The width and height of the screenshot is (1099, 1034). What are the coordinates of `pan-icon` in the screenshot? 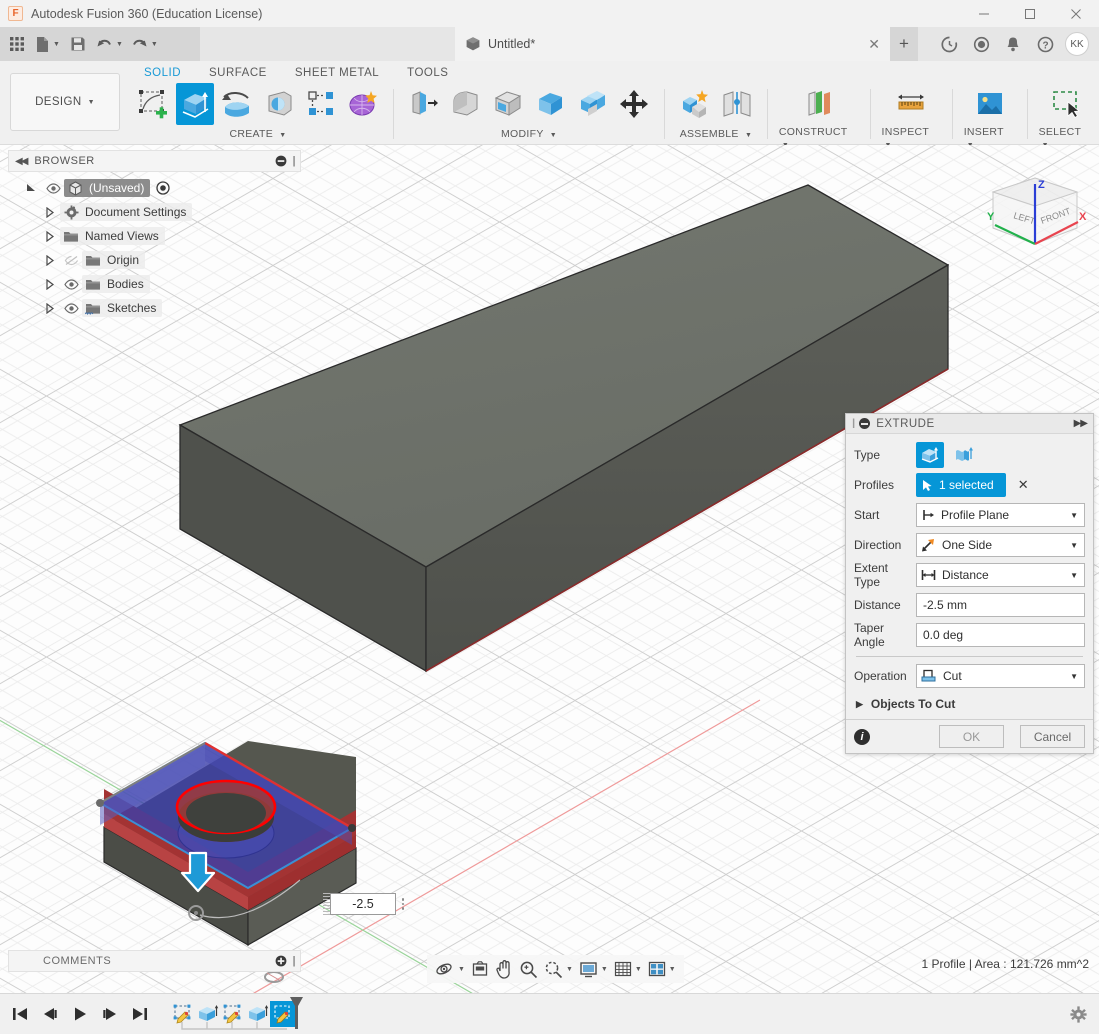 It's located at (504, 969).